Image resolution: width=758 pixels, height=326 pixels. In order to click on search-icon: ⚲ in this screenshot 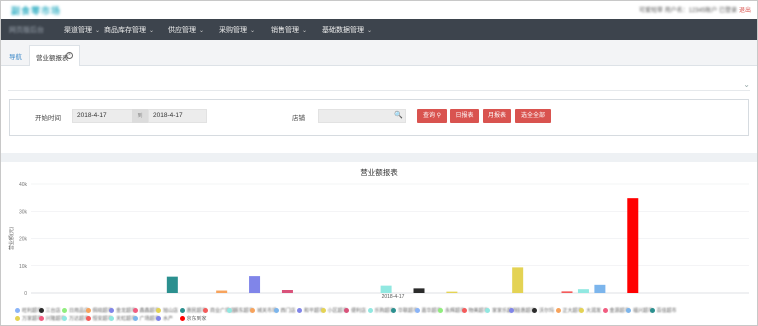, I will do `click(439, 116)`.